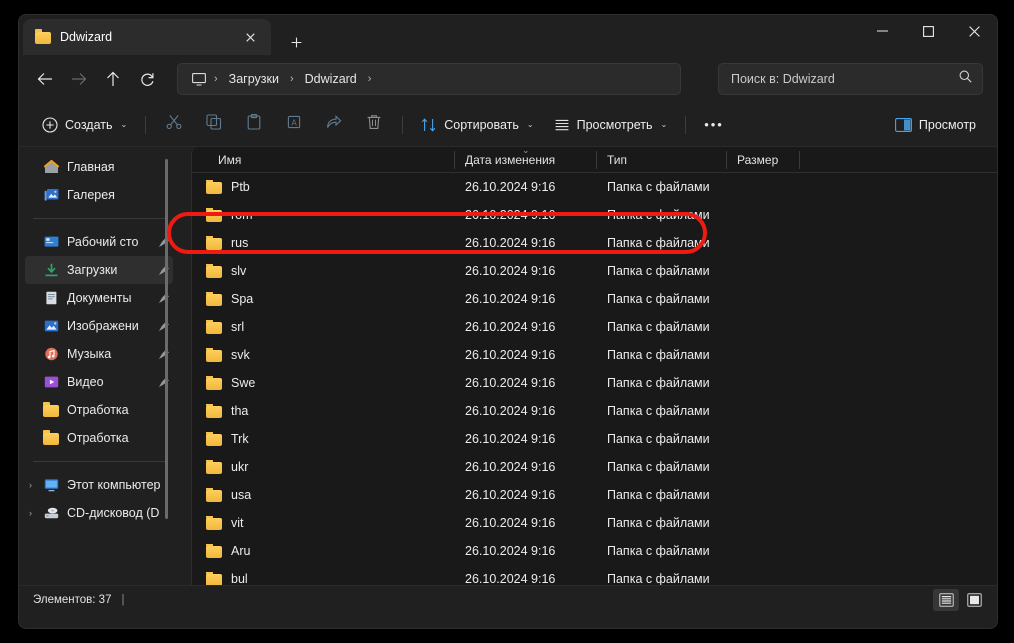 The image size is (1014, 643). What do you see at coordinates (594, 299) in the screenshot?
I see `table-row: Spa 26.10.2024 9:16 Папка с файлами` at bounding box center [594, 299].